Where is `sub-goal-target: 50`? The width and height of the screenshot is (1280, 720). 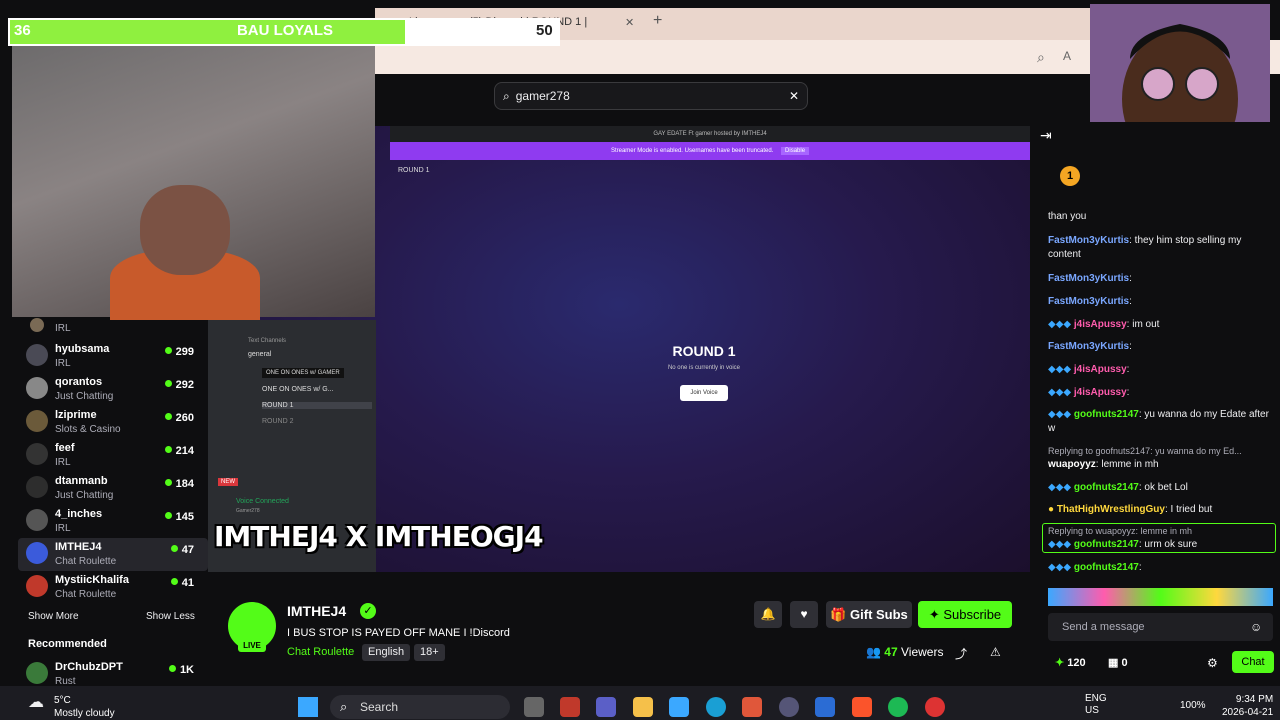
sub-goal-target: 50 is located at coordinates (544, 30).